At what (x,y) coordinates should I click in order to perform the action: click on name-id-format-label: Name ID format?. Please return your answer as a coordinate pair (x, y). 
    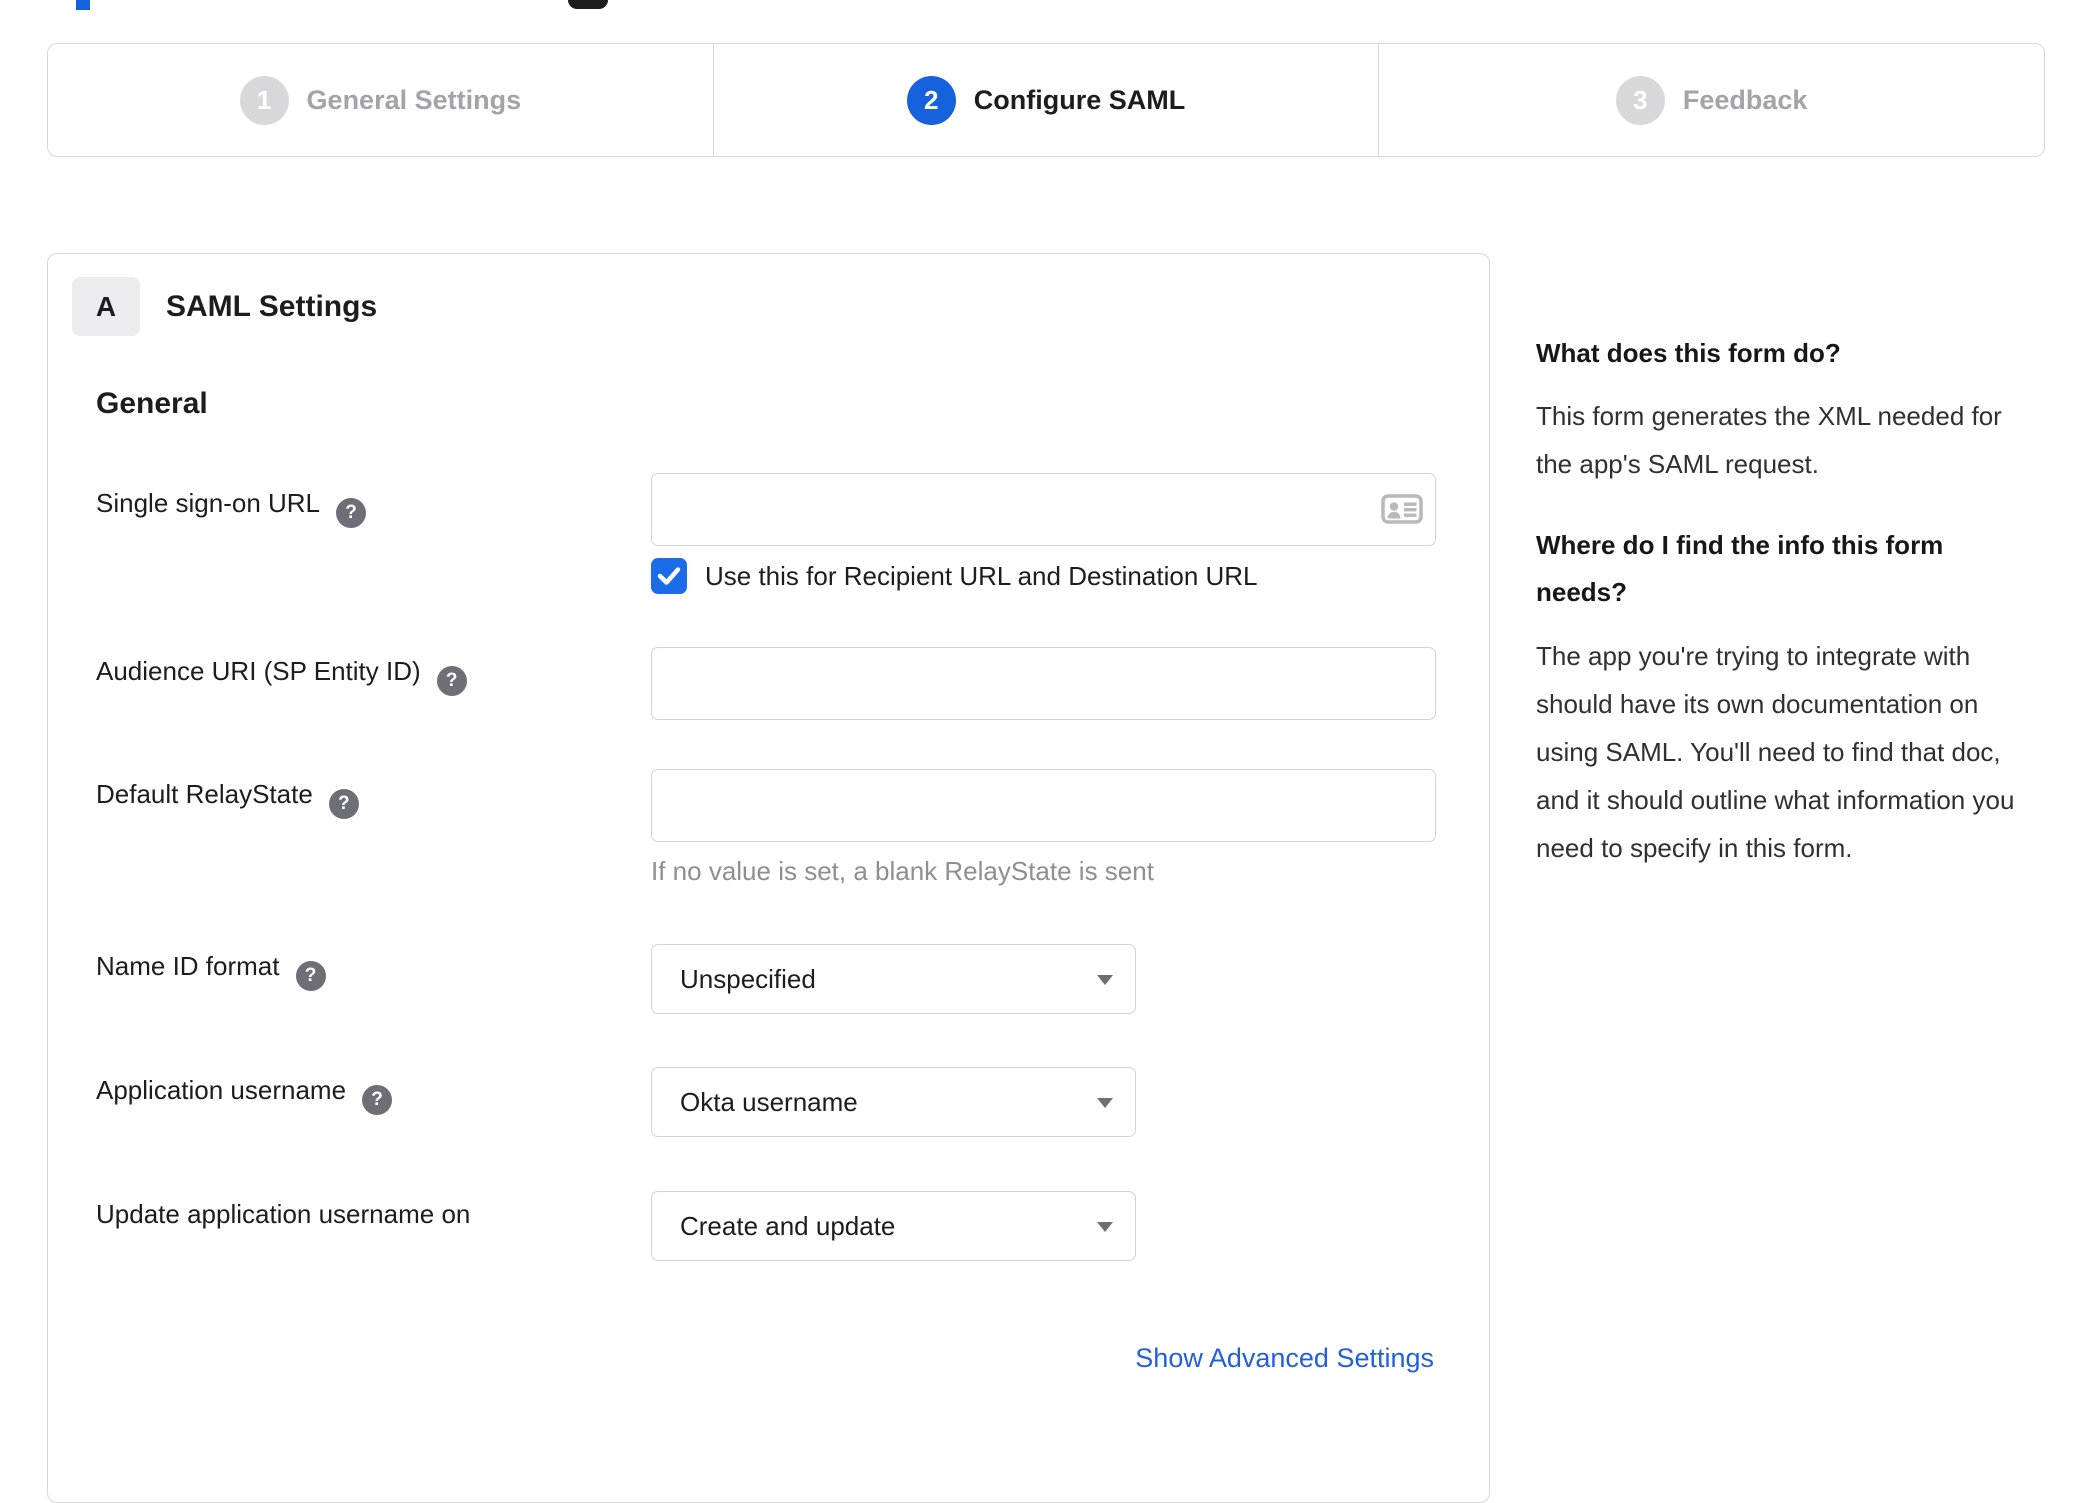
    Looking at the image, I should click on (211, 970).